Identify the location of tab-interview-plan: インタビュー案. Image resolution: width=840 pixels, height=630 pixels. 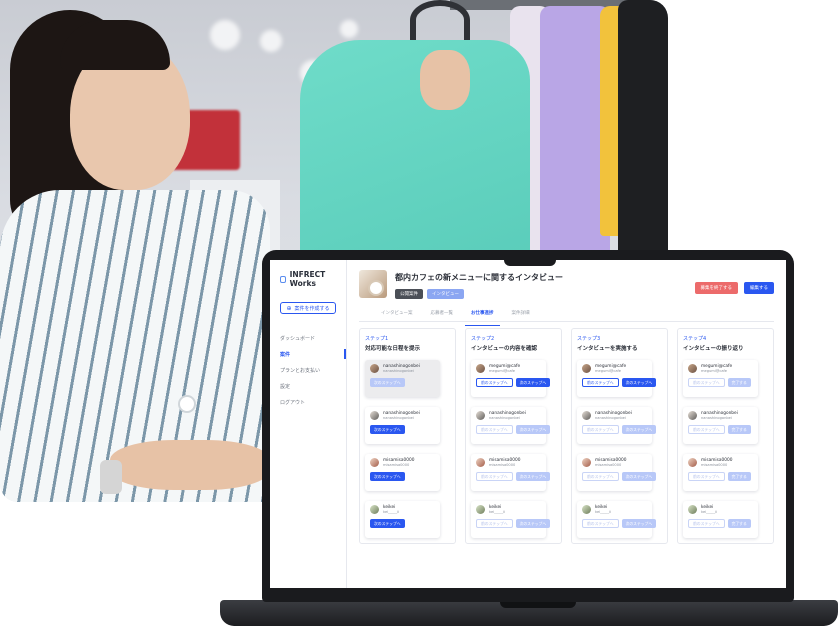
(397, 315).